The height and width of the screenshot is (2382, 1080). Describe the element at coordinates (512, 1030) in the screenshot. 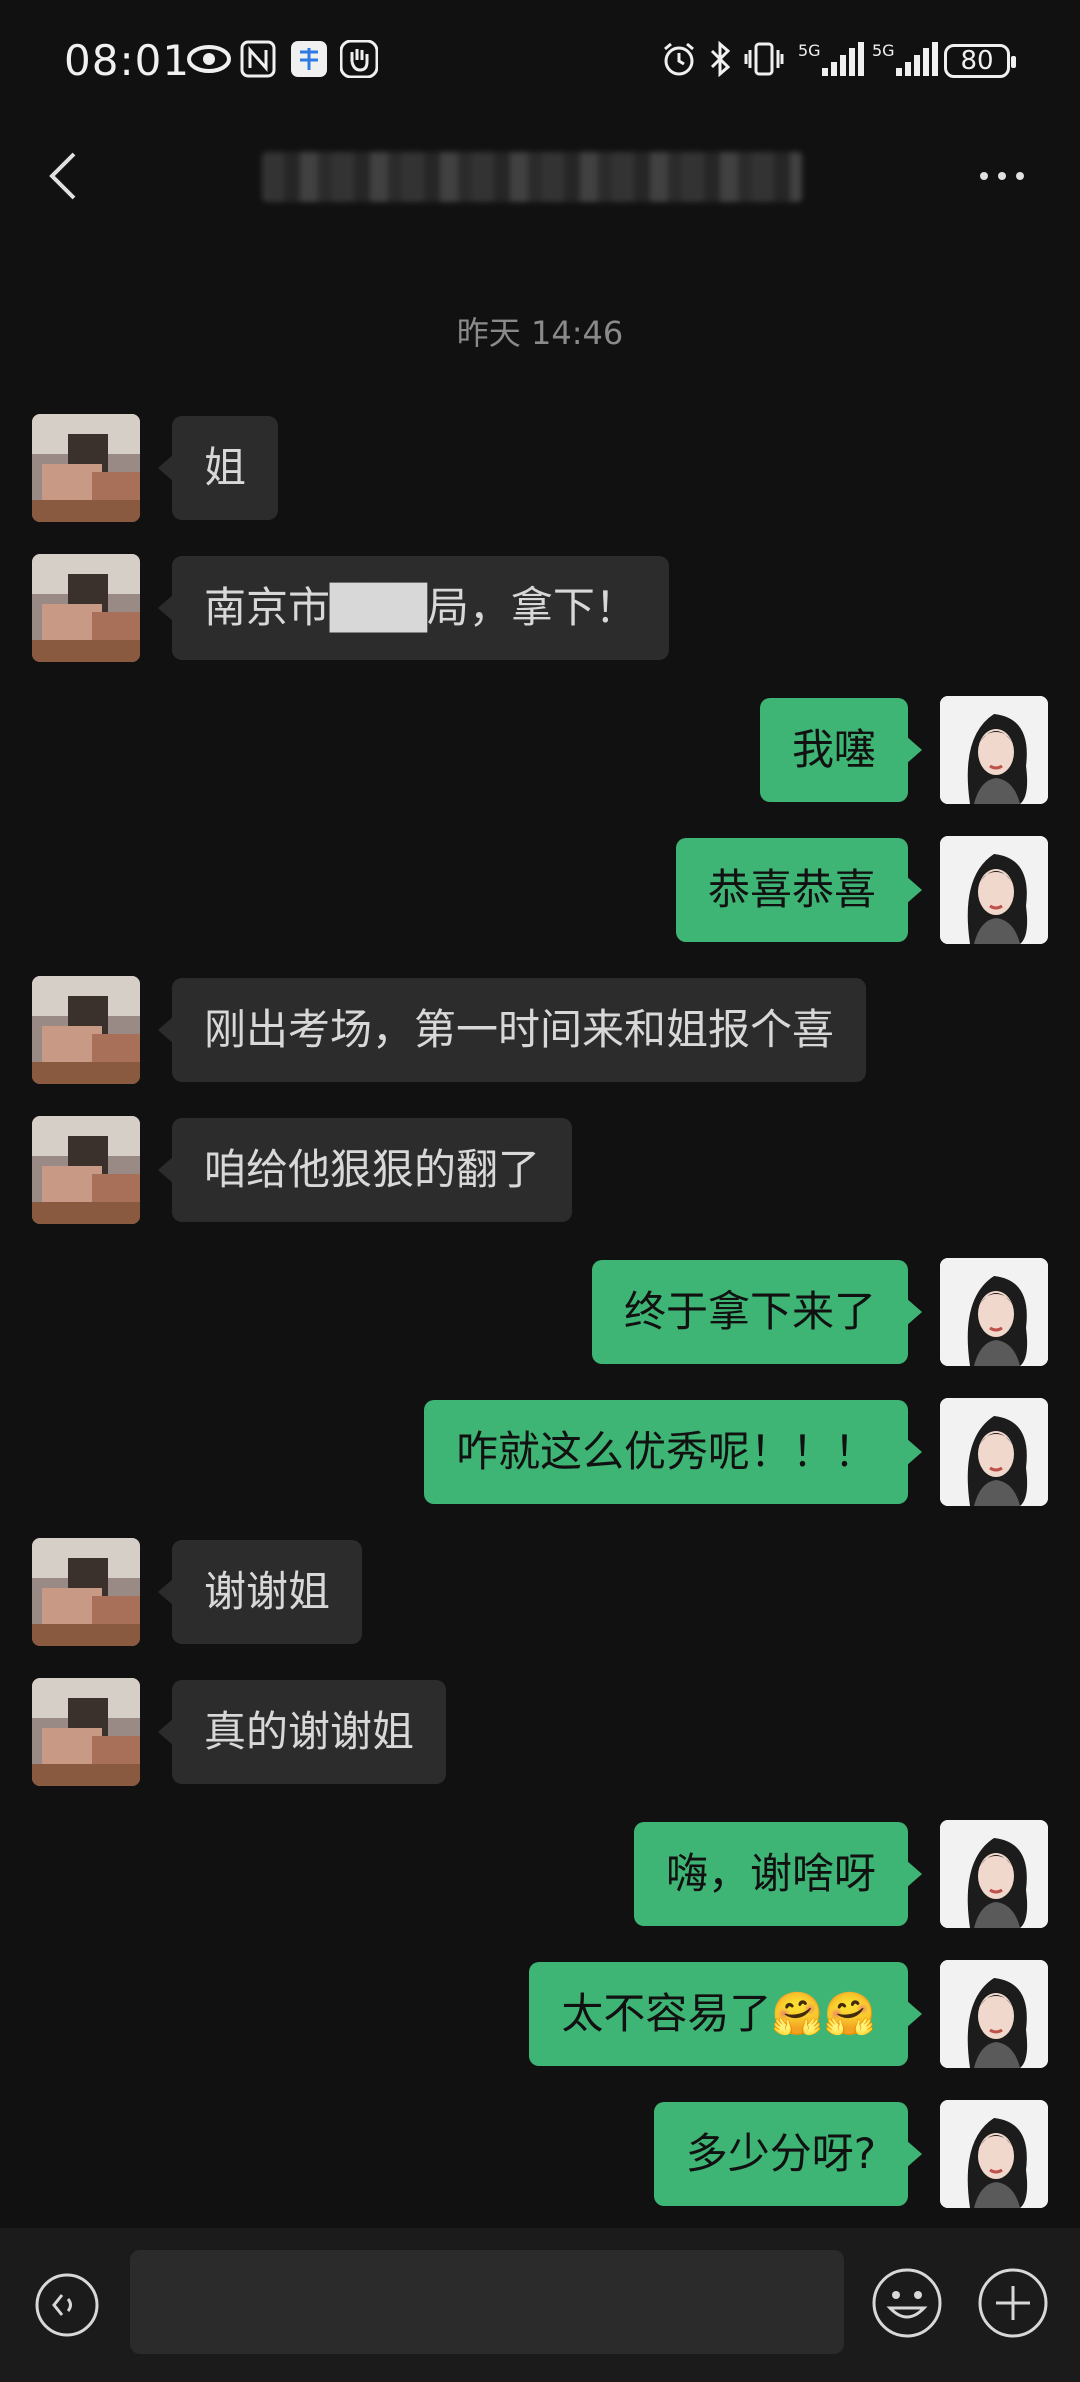

I see `message-bubble: 刚出考场，第一时间来和姐报个喜` at that location.